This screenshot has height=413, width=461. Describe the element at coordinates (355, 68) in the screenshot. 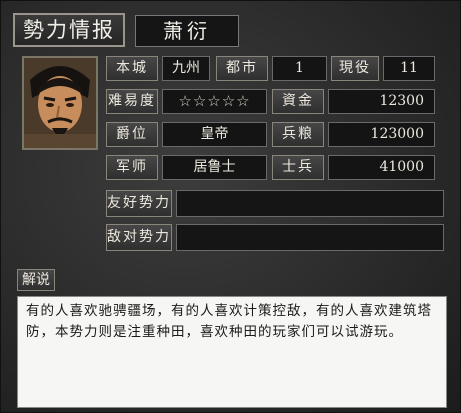

I see `units-label: 現役` at that location.